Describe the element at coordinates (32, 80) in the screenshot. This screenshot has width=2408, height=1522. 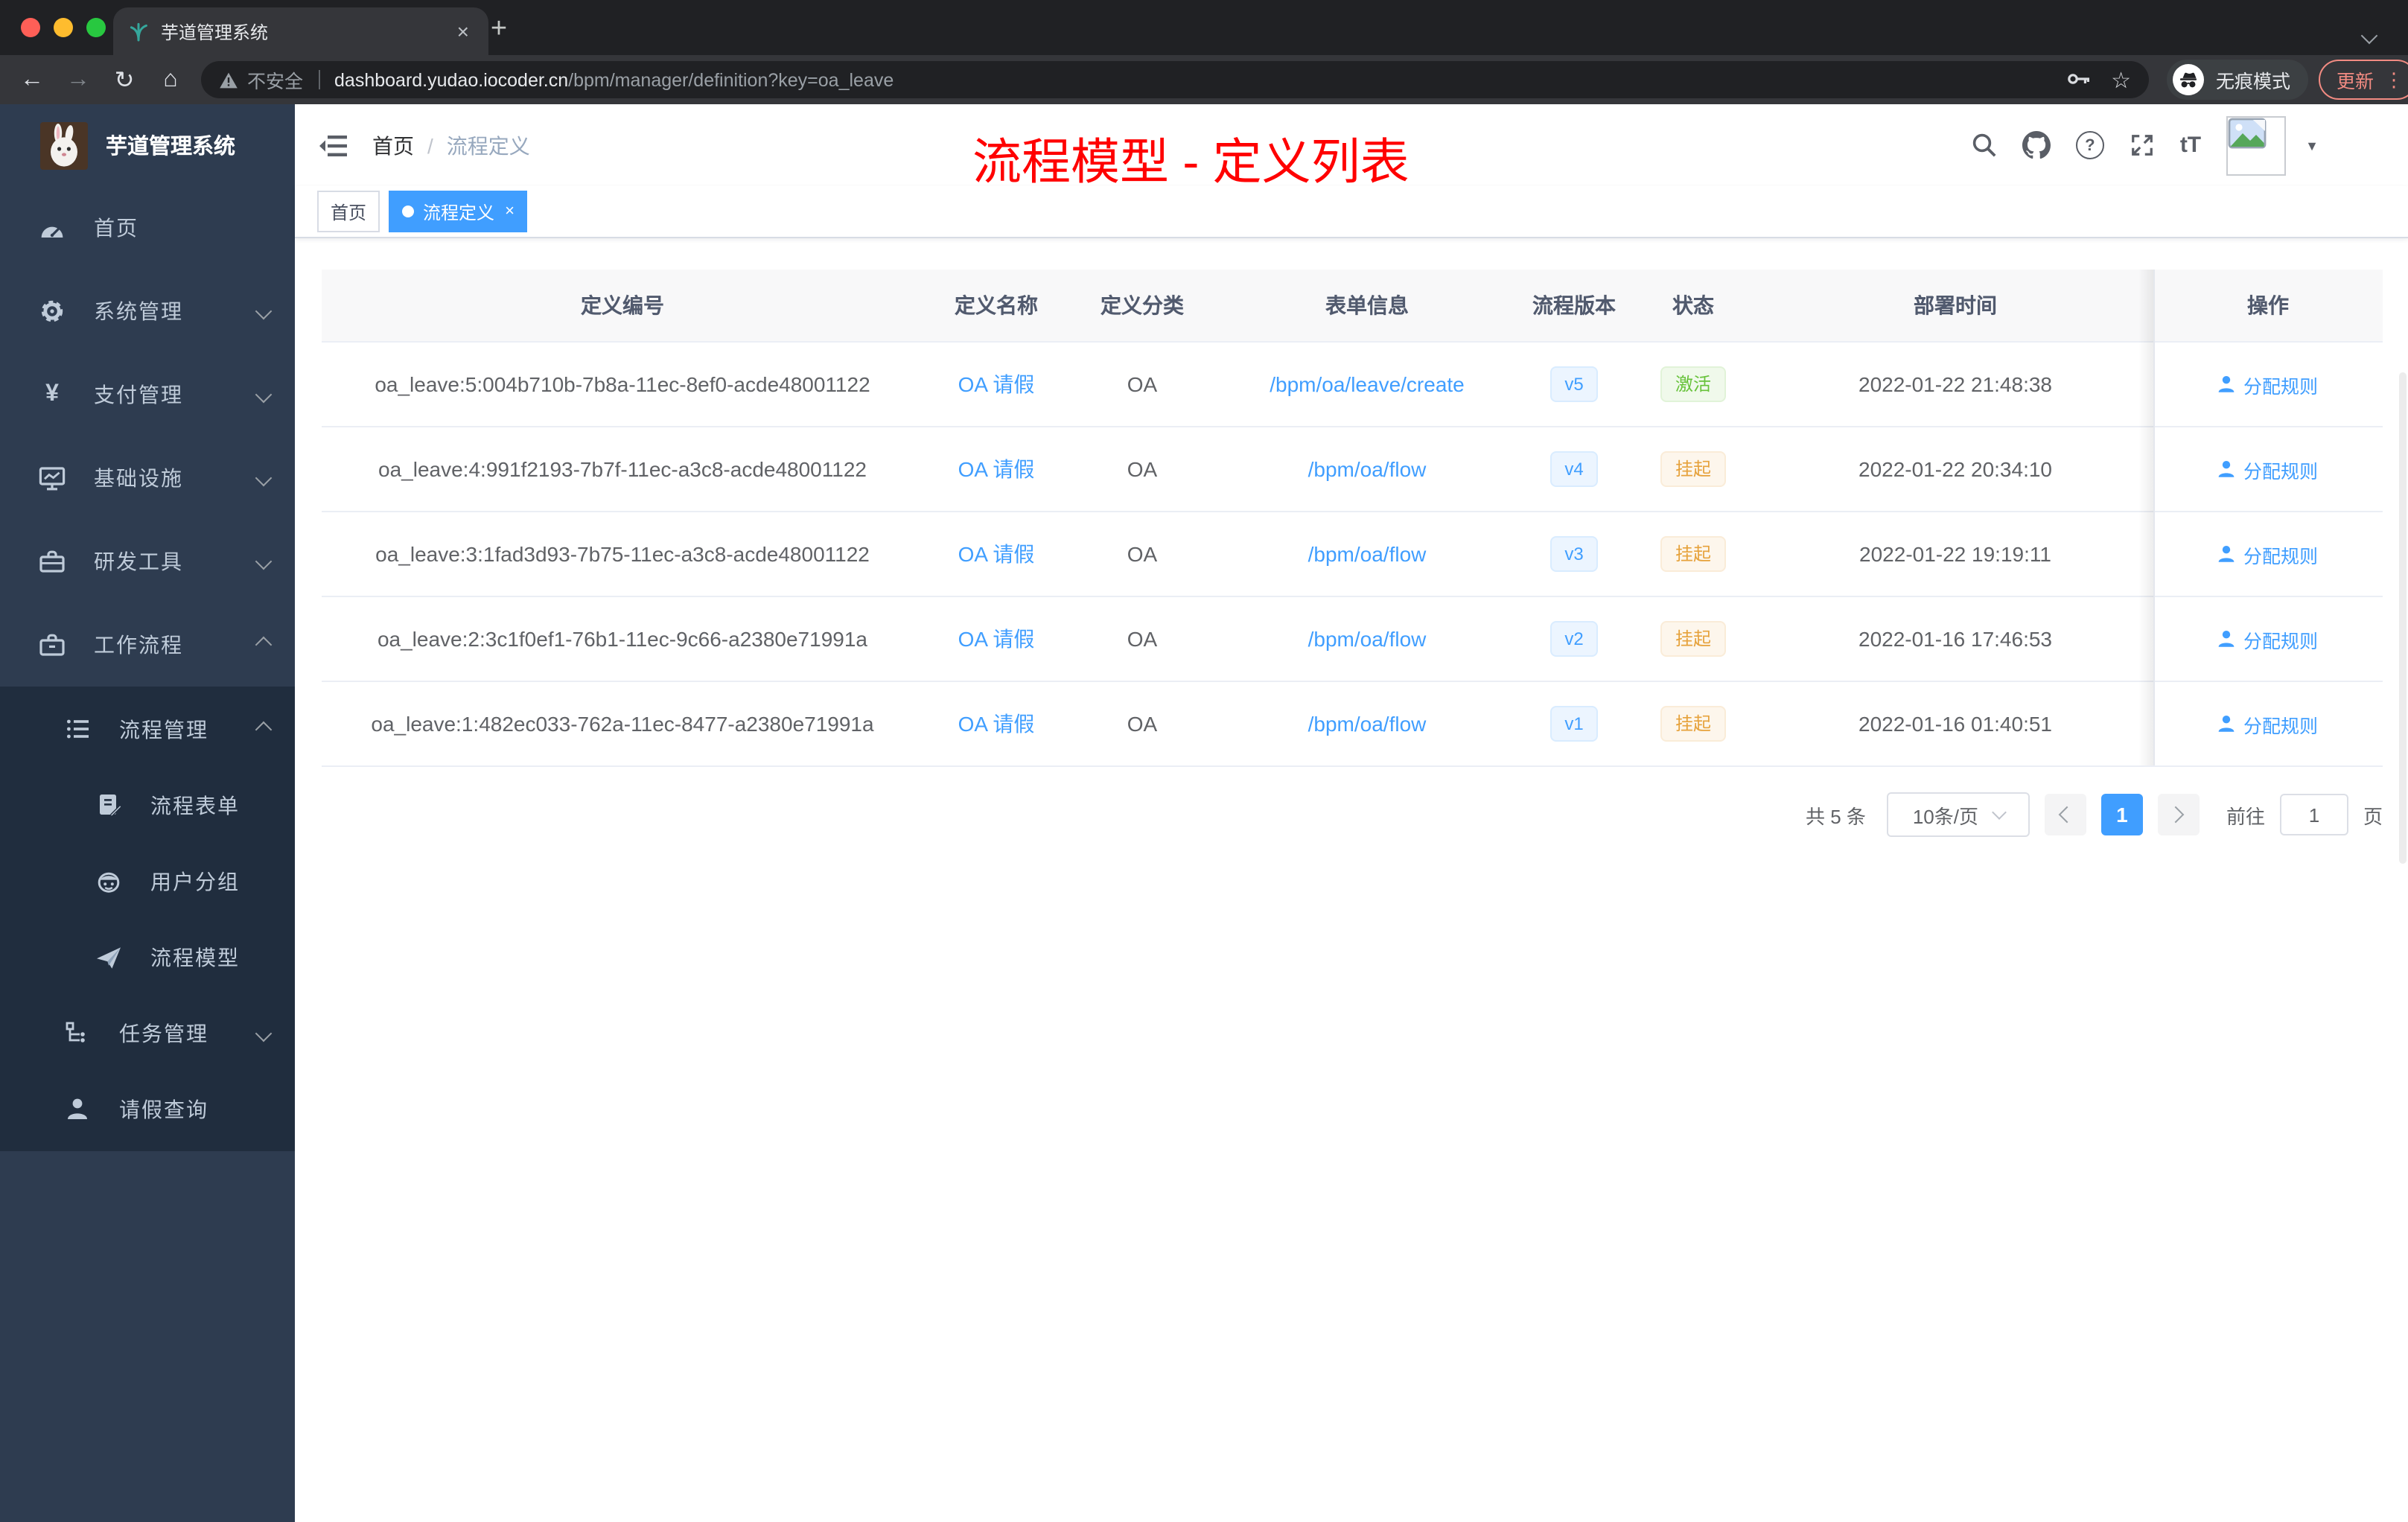
I see `back-icon: ←` at that location.